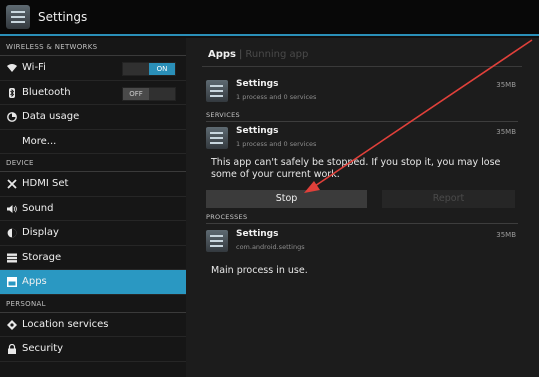 The height and width of the screenshot is (377, 539). What do you see at coordinates (93, 117) in the screenshot?
I see `sidebar-item-data-usage: Data usage` at bounding box center [93, 117].